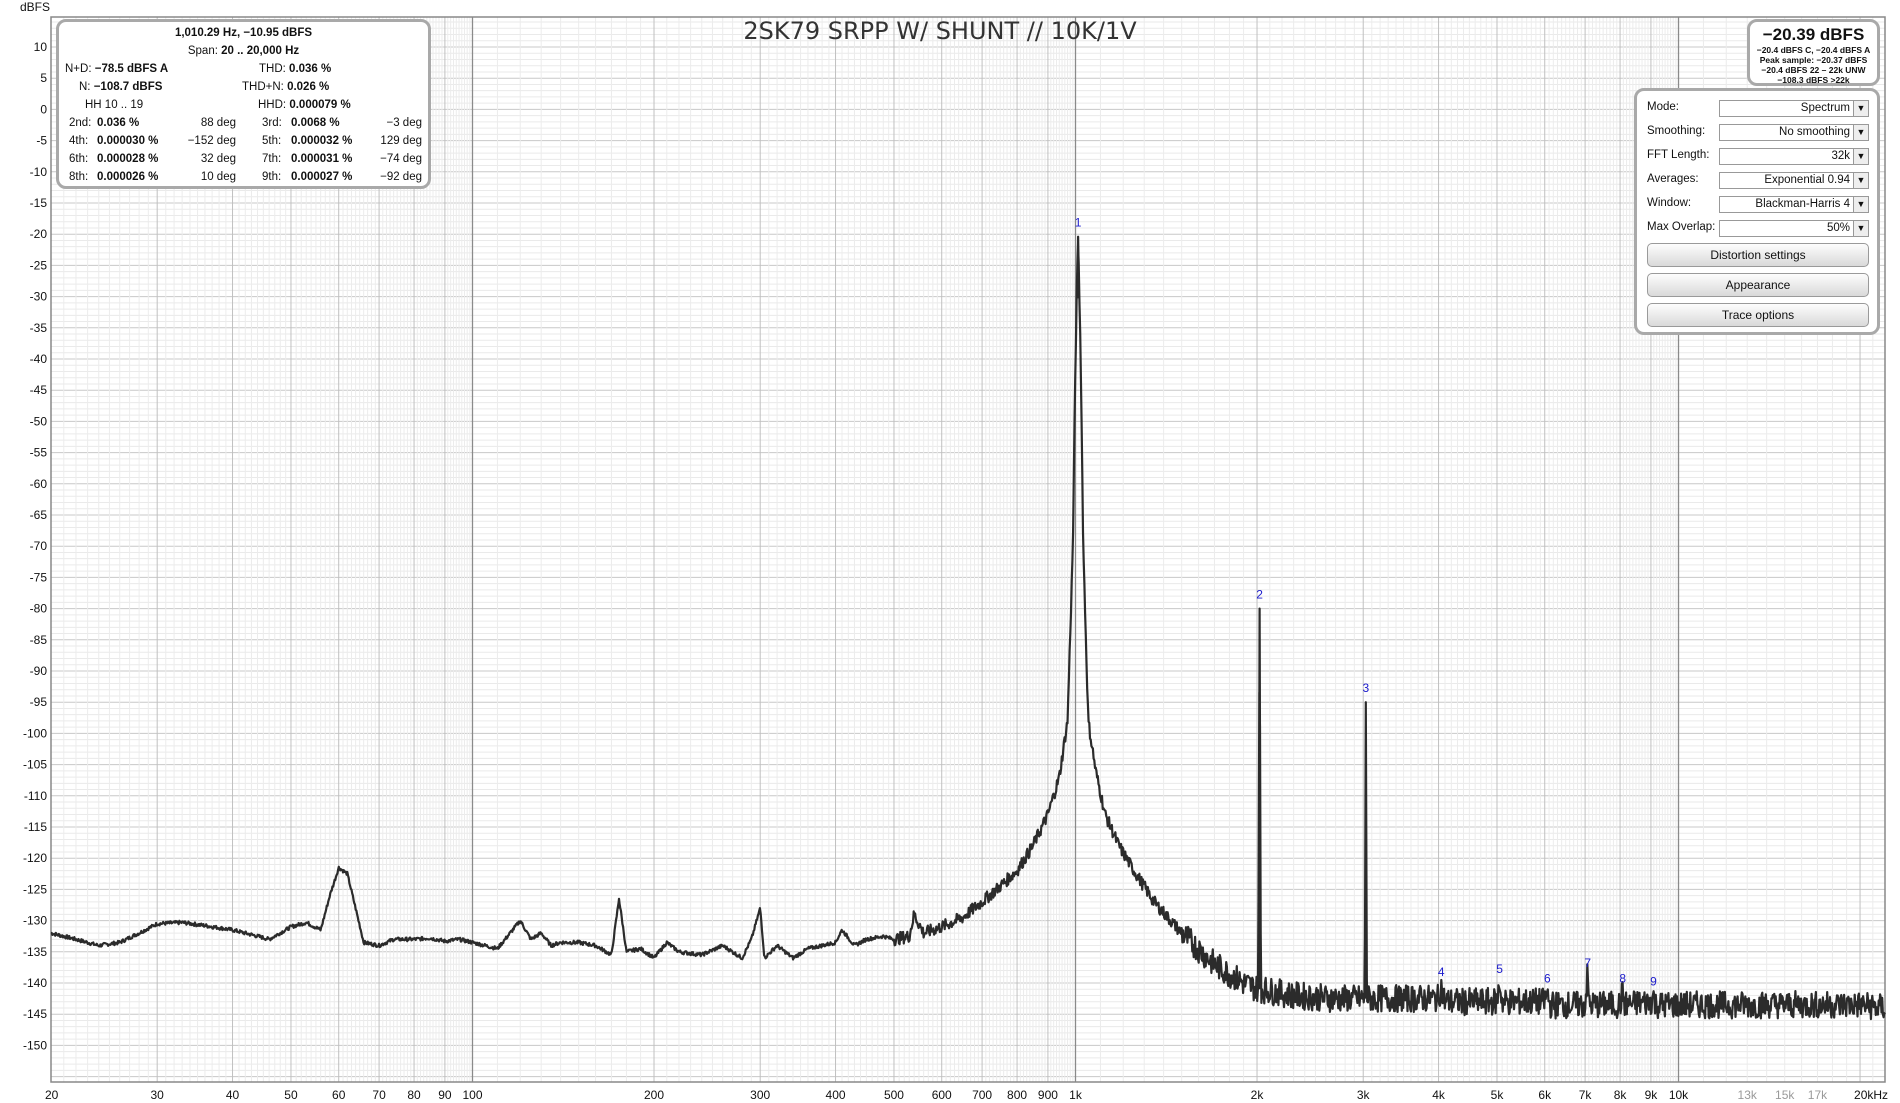 This screenshot has height=1103, width=1900. What do you see at coordinates (1785, 1095) in the screenshot?
I see `x-tick-label: 15k` at bounding box center [1785, 1095].